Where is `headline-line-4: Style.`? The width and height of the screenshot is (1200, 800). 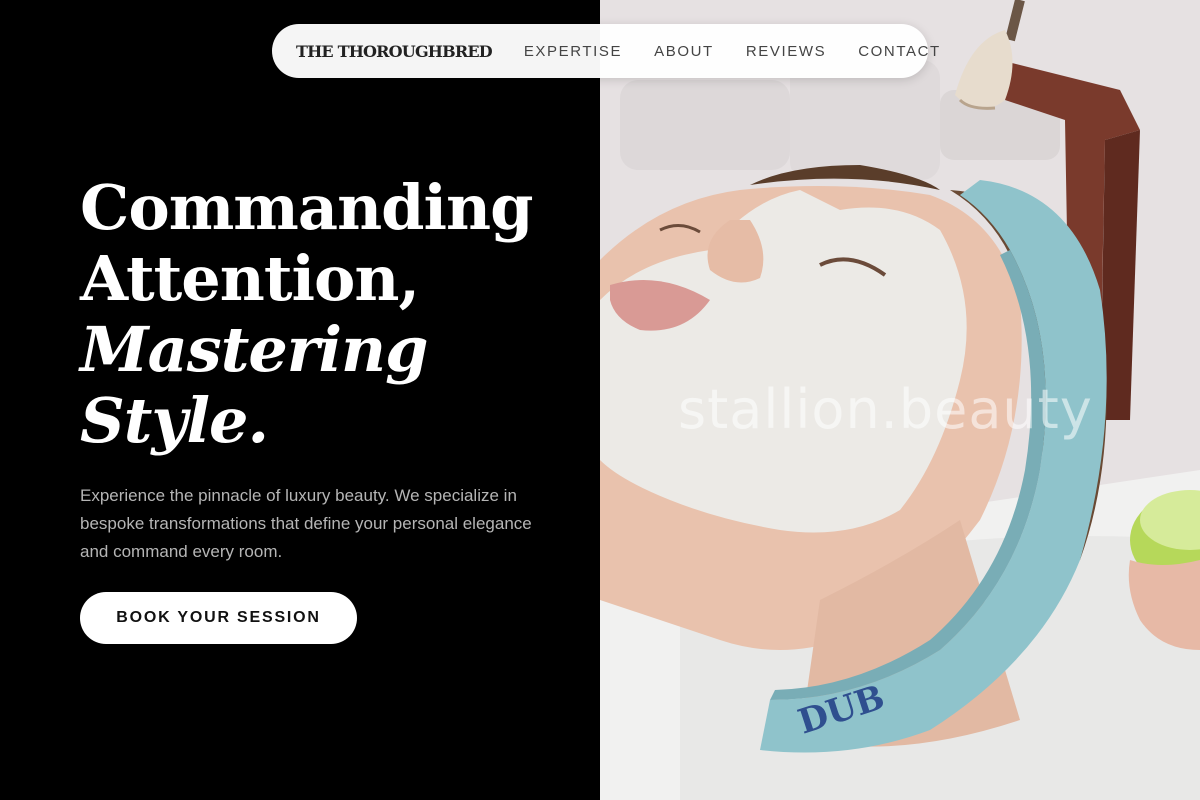 headline-line-4: Style. is located at coordinates (174, 420).